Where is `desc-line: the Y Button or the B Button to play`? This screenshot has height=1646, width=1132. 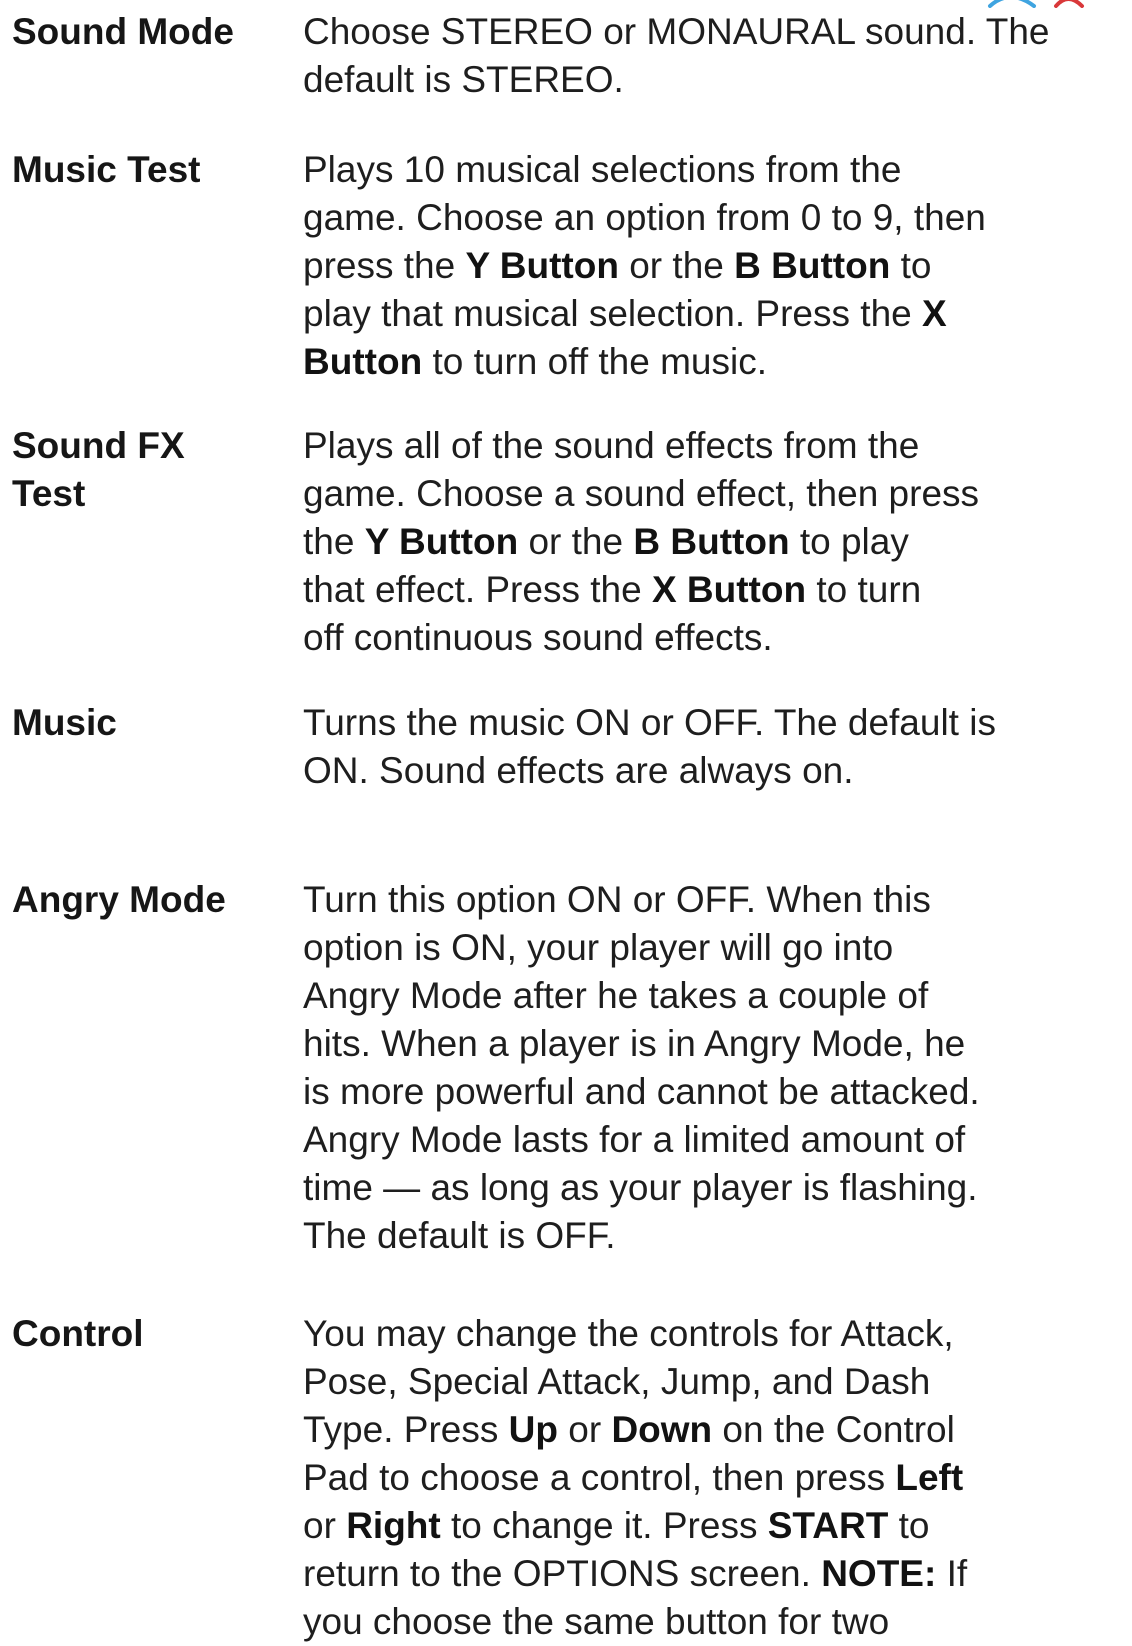
desc-line: the Y Button or the B Button to play is located at coordinates (716, 542).